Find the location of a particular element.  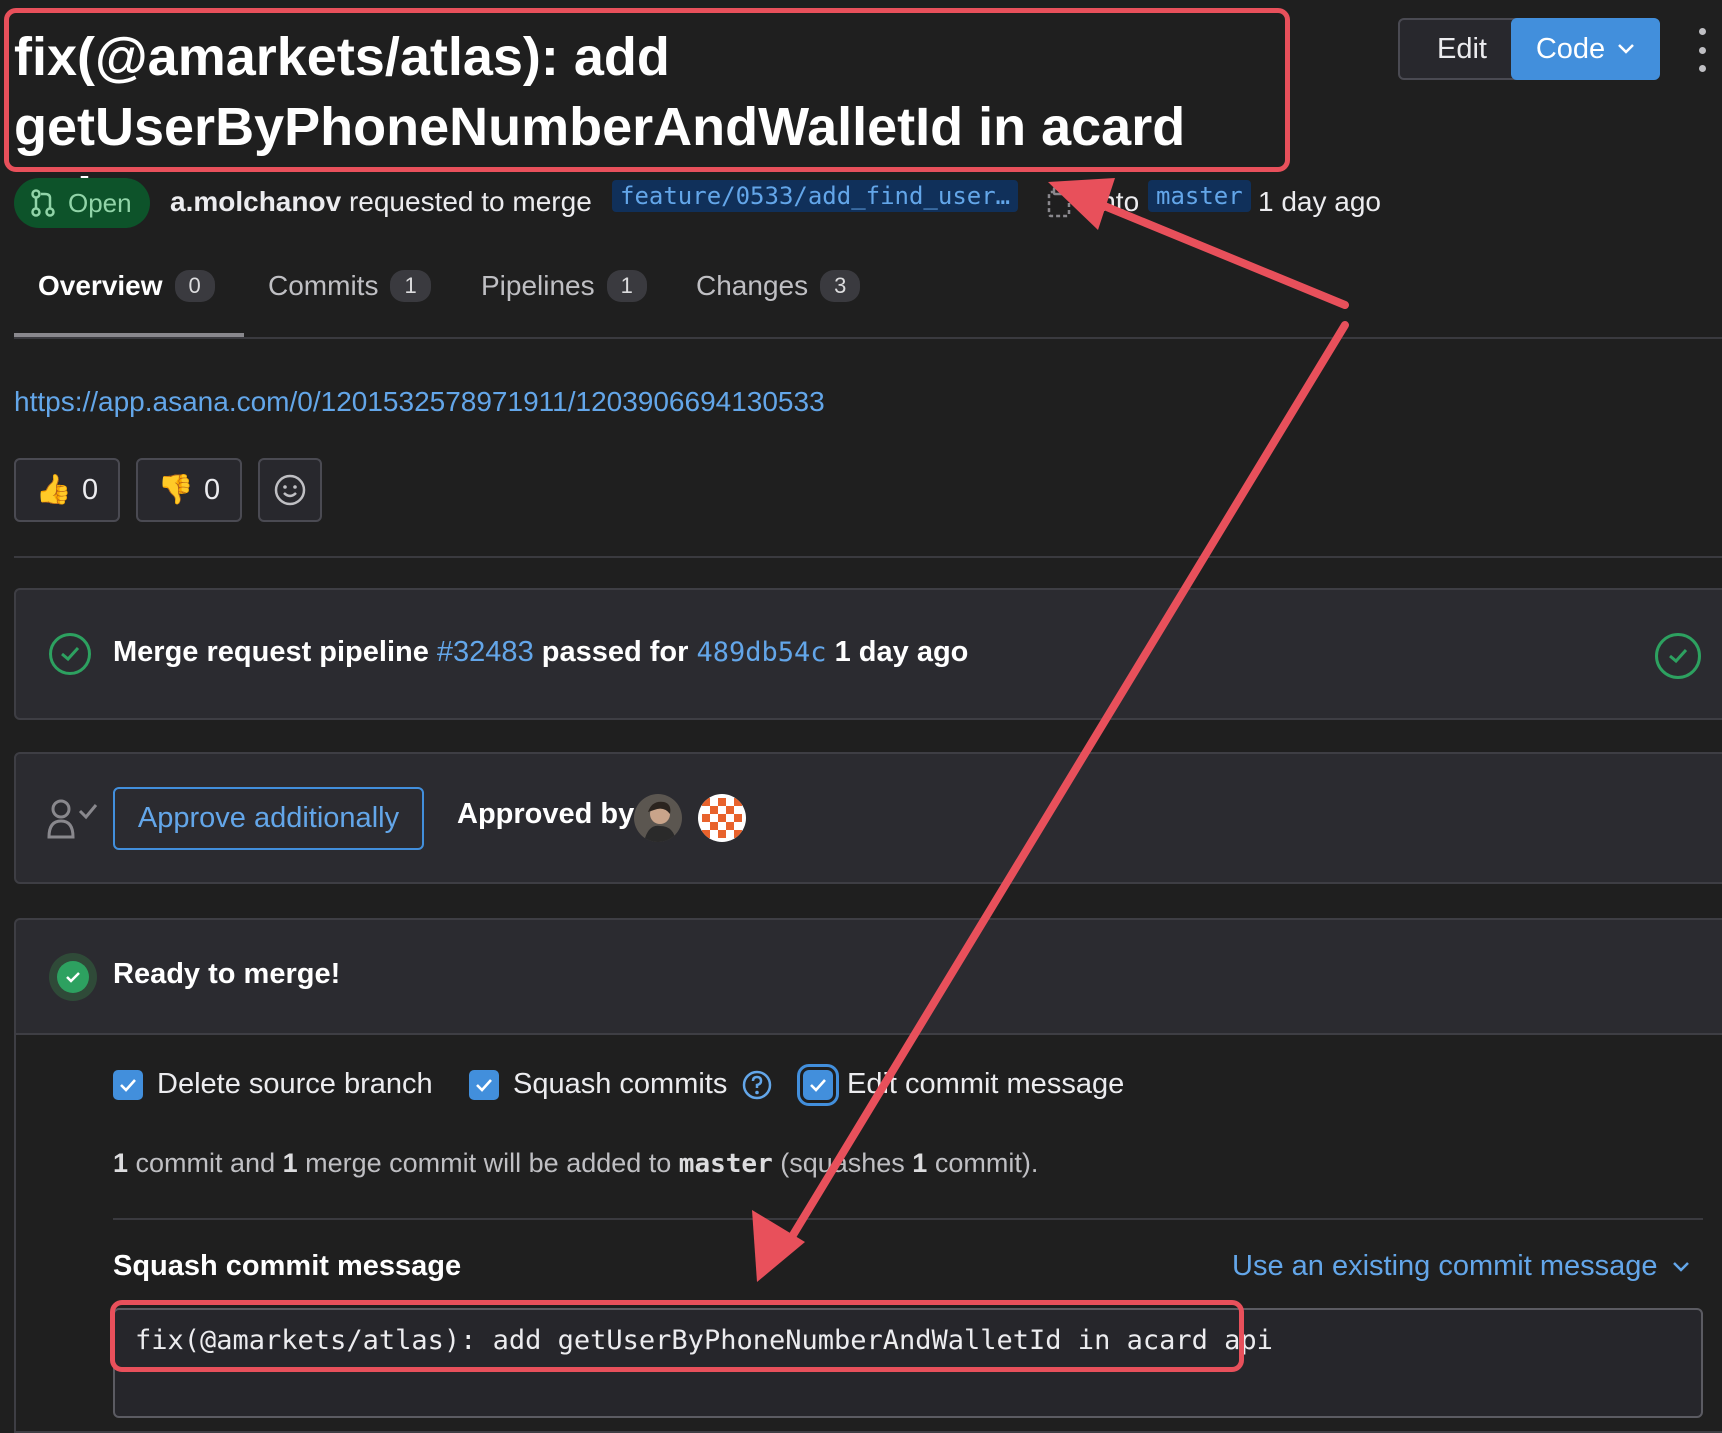

pipeline-commit-link: 489db54c is located at coordinates (762, 652).